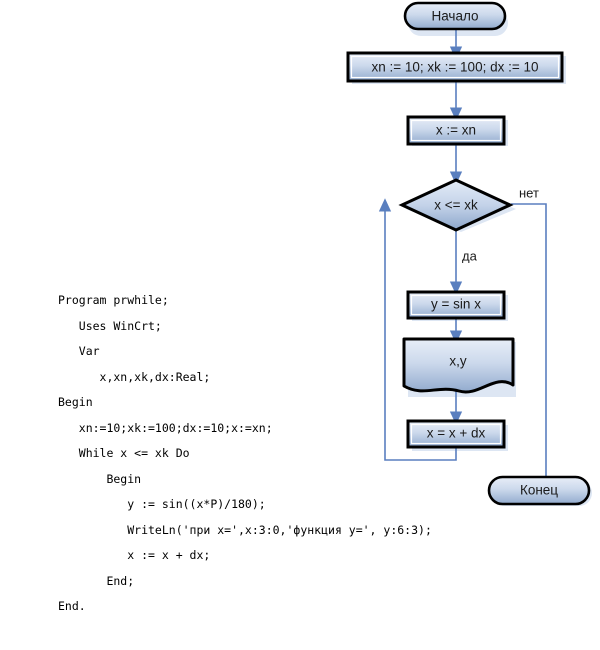 Image resolution: width=600 pixels, height=650 pixels. I want to click on node-init: xn := 10; xk := 100; dx := 10, so click(455, 67).